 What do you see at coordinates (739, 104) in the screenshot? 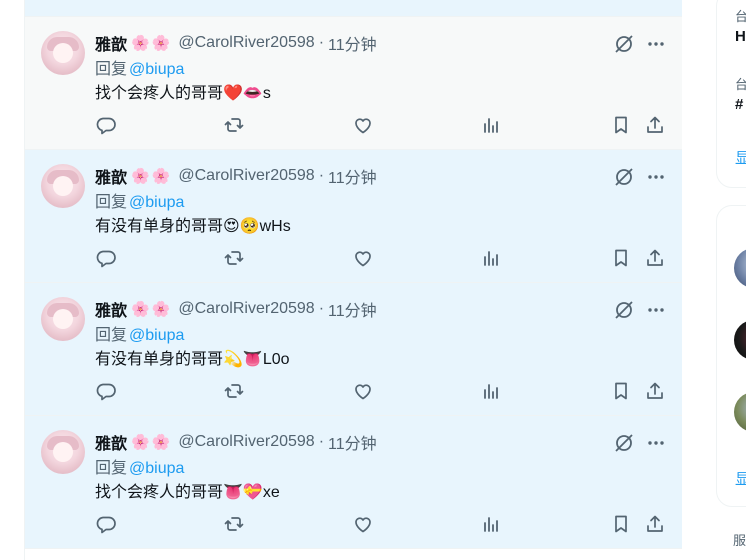
I see `trend-title: #` at bounding box center [739, 104].